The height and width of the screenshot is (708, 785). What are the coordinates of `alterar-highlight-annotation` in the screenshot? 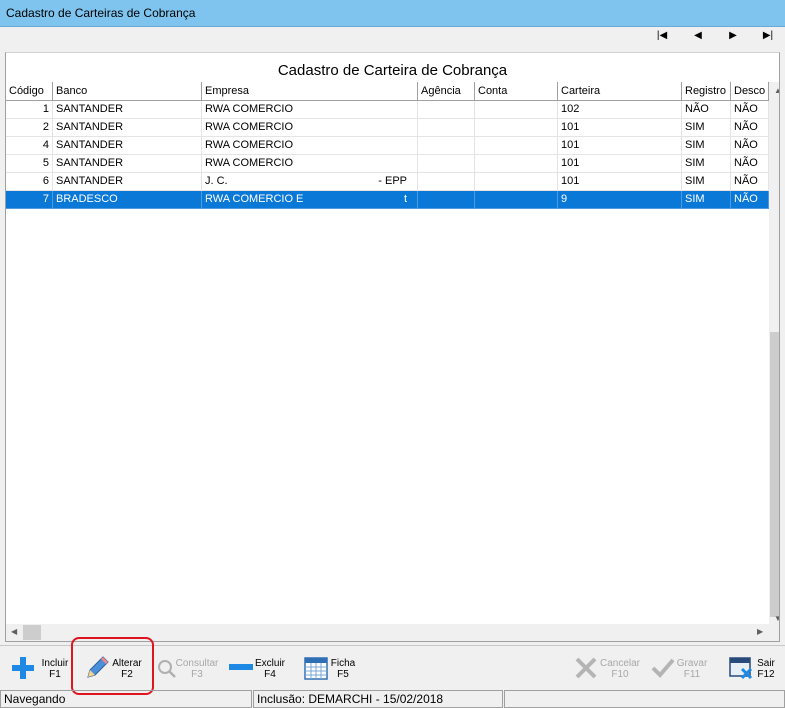 It's located at (112, 666).